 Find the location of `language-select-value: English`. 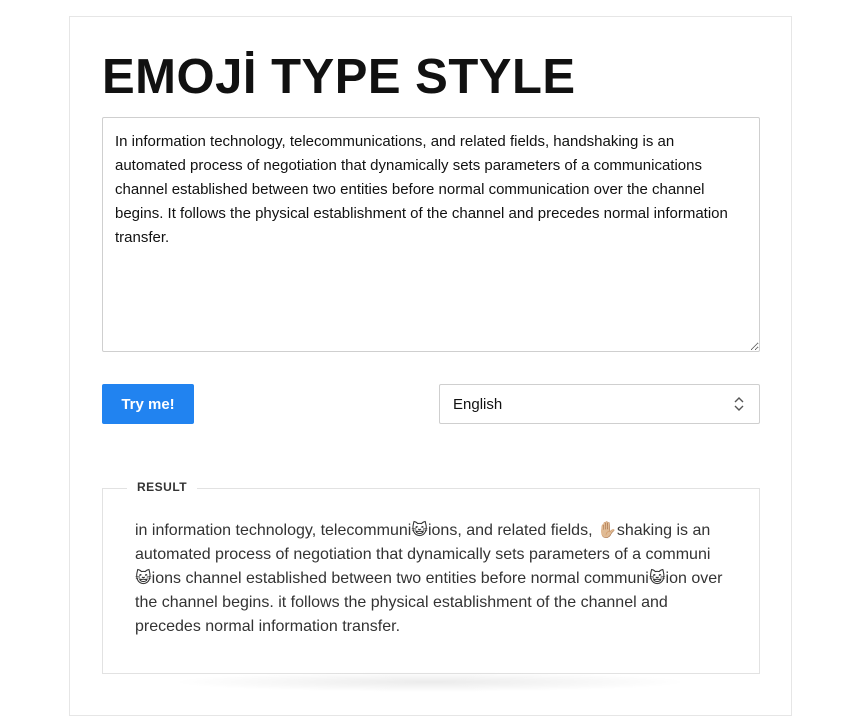

language-select-value: English is located at coordinates (478, 404).